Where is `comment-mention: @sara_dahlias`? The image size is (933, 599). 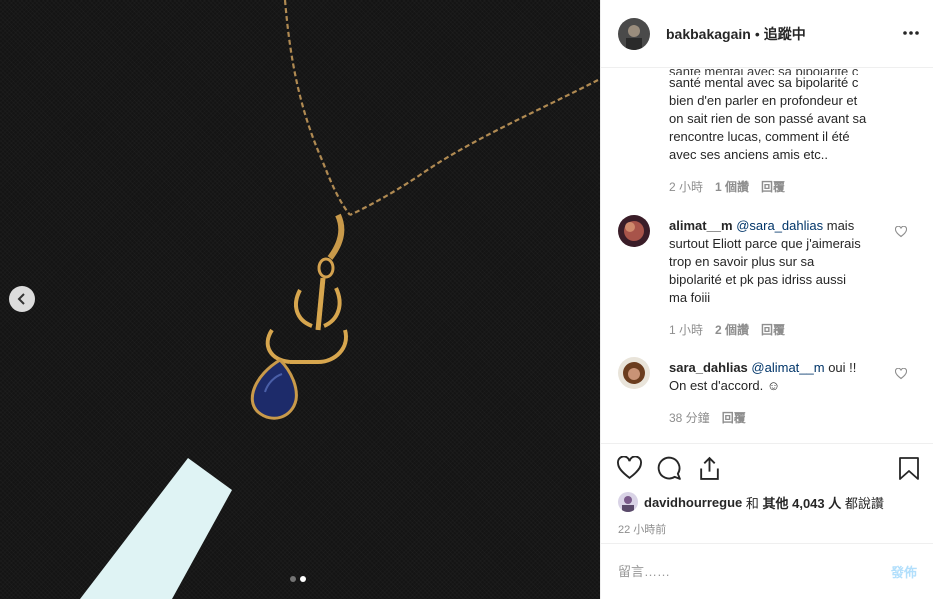
comment-mention: @sara_dahlias is located at coordinates (779, 225).